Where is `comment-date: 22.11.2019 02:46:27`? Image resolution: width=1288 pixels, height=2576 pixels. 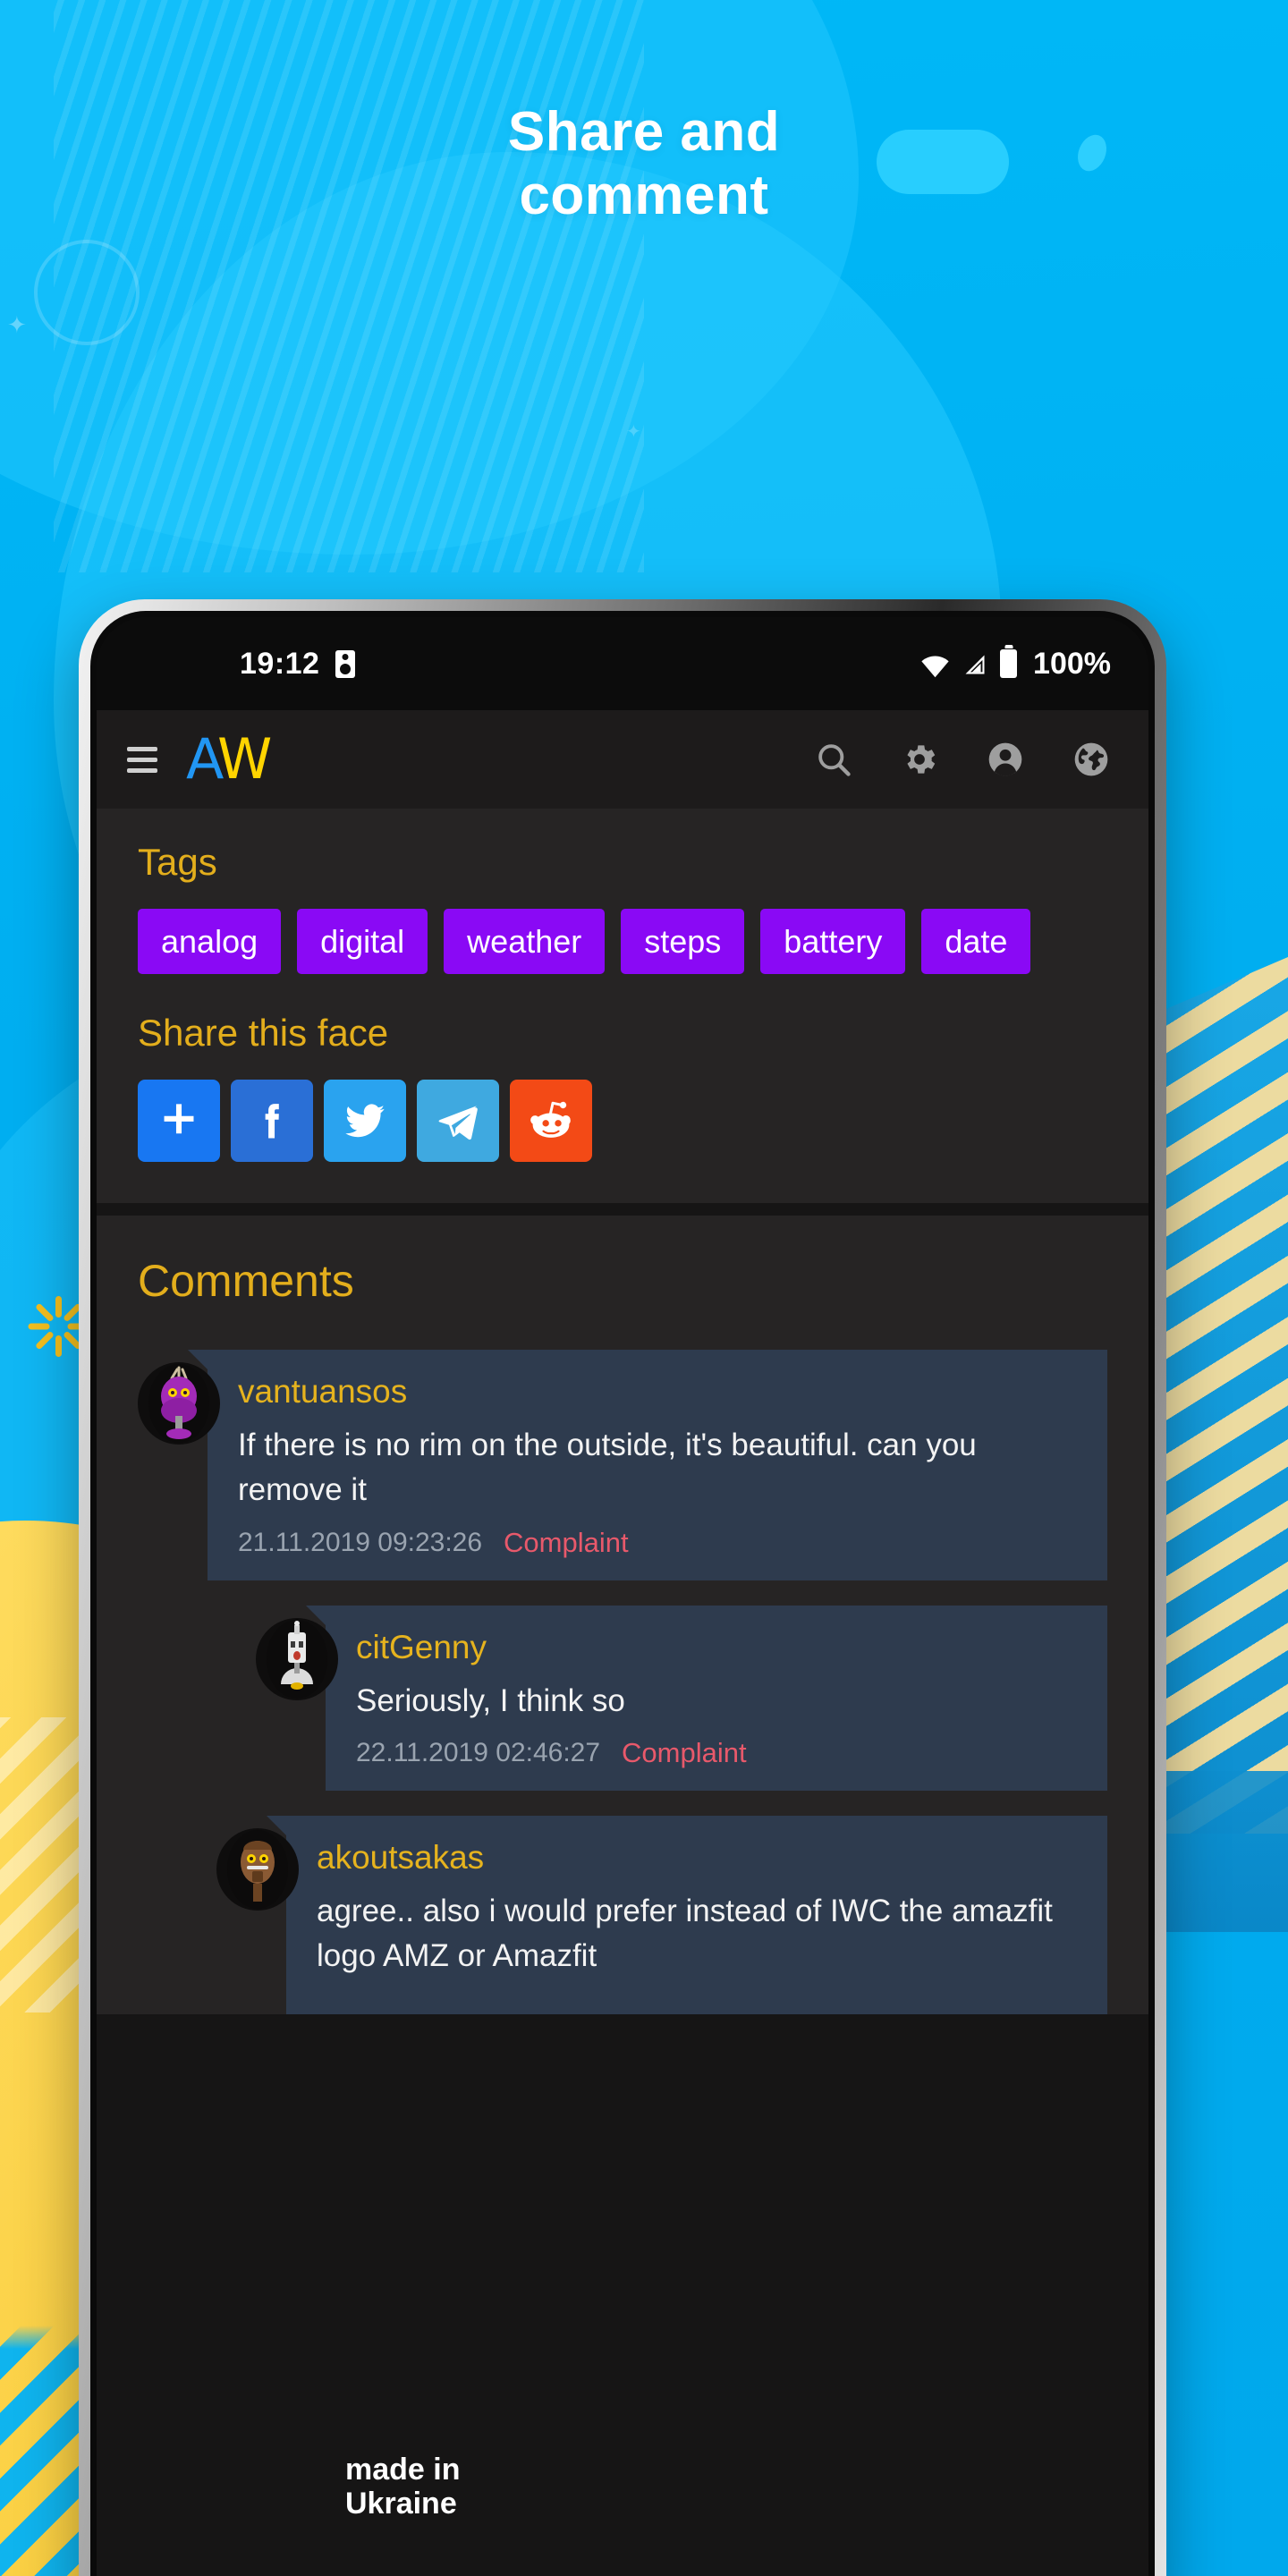
comment-date: 22.11.2019 02:46:27 is located at coordinates (478, 1753).